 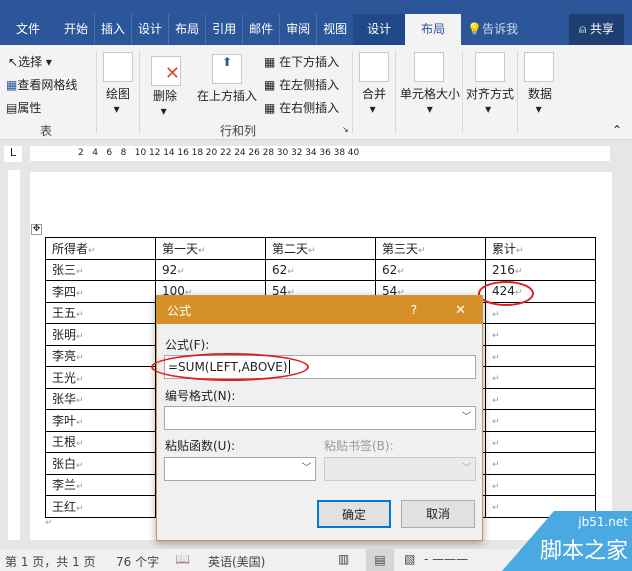 What do you see at coordinates (77, 29) in the screenshot?
I see `tab-home: 开始` at bounding box center [77, 29].